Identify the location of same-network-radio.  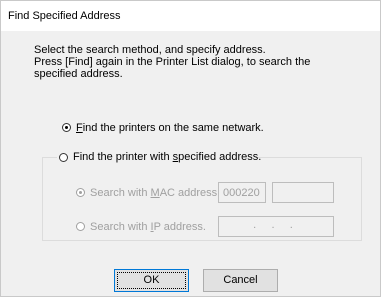
(66, 127).